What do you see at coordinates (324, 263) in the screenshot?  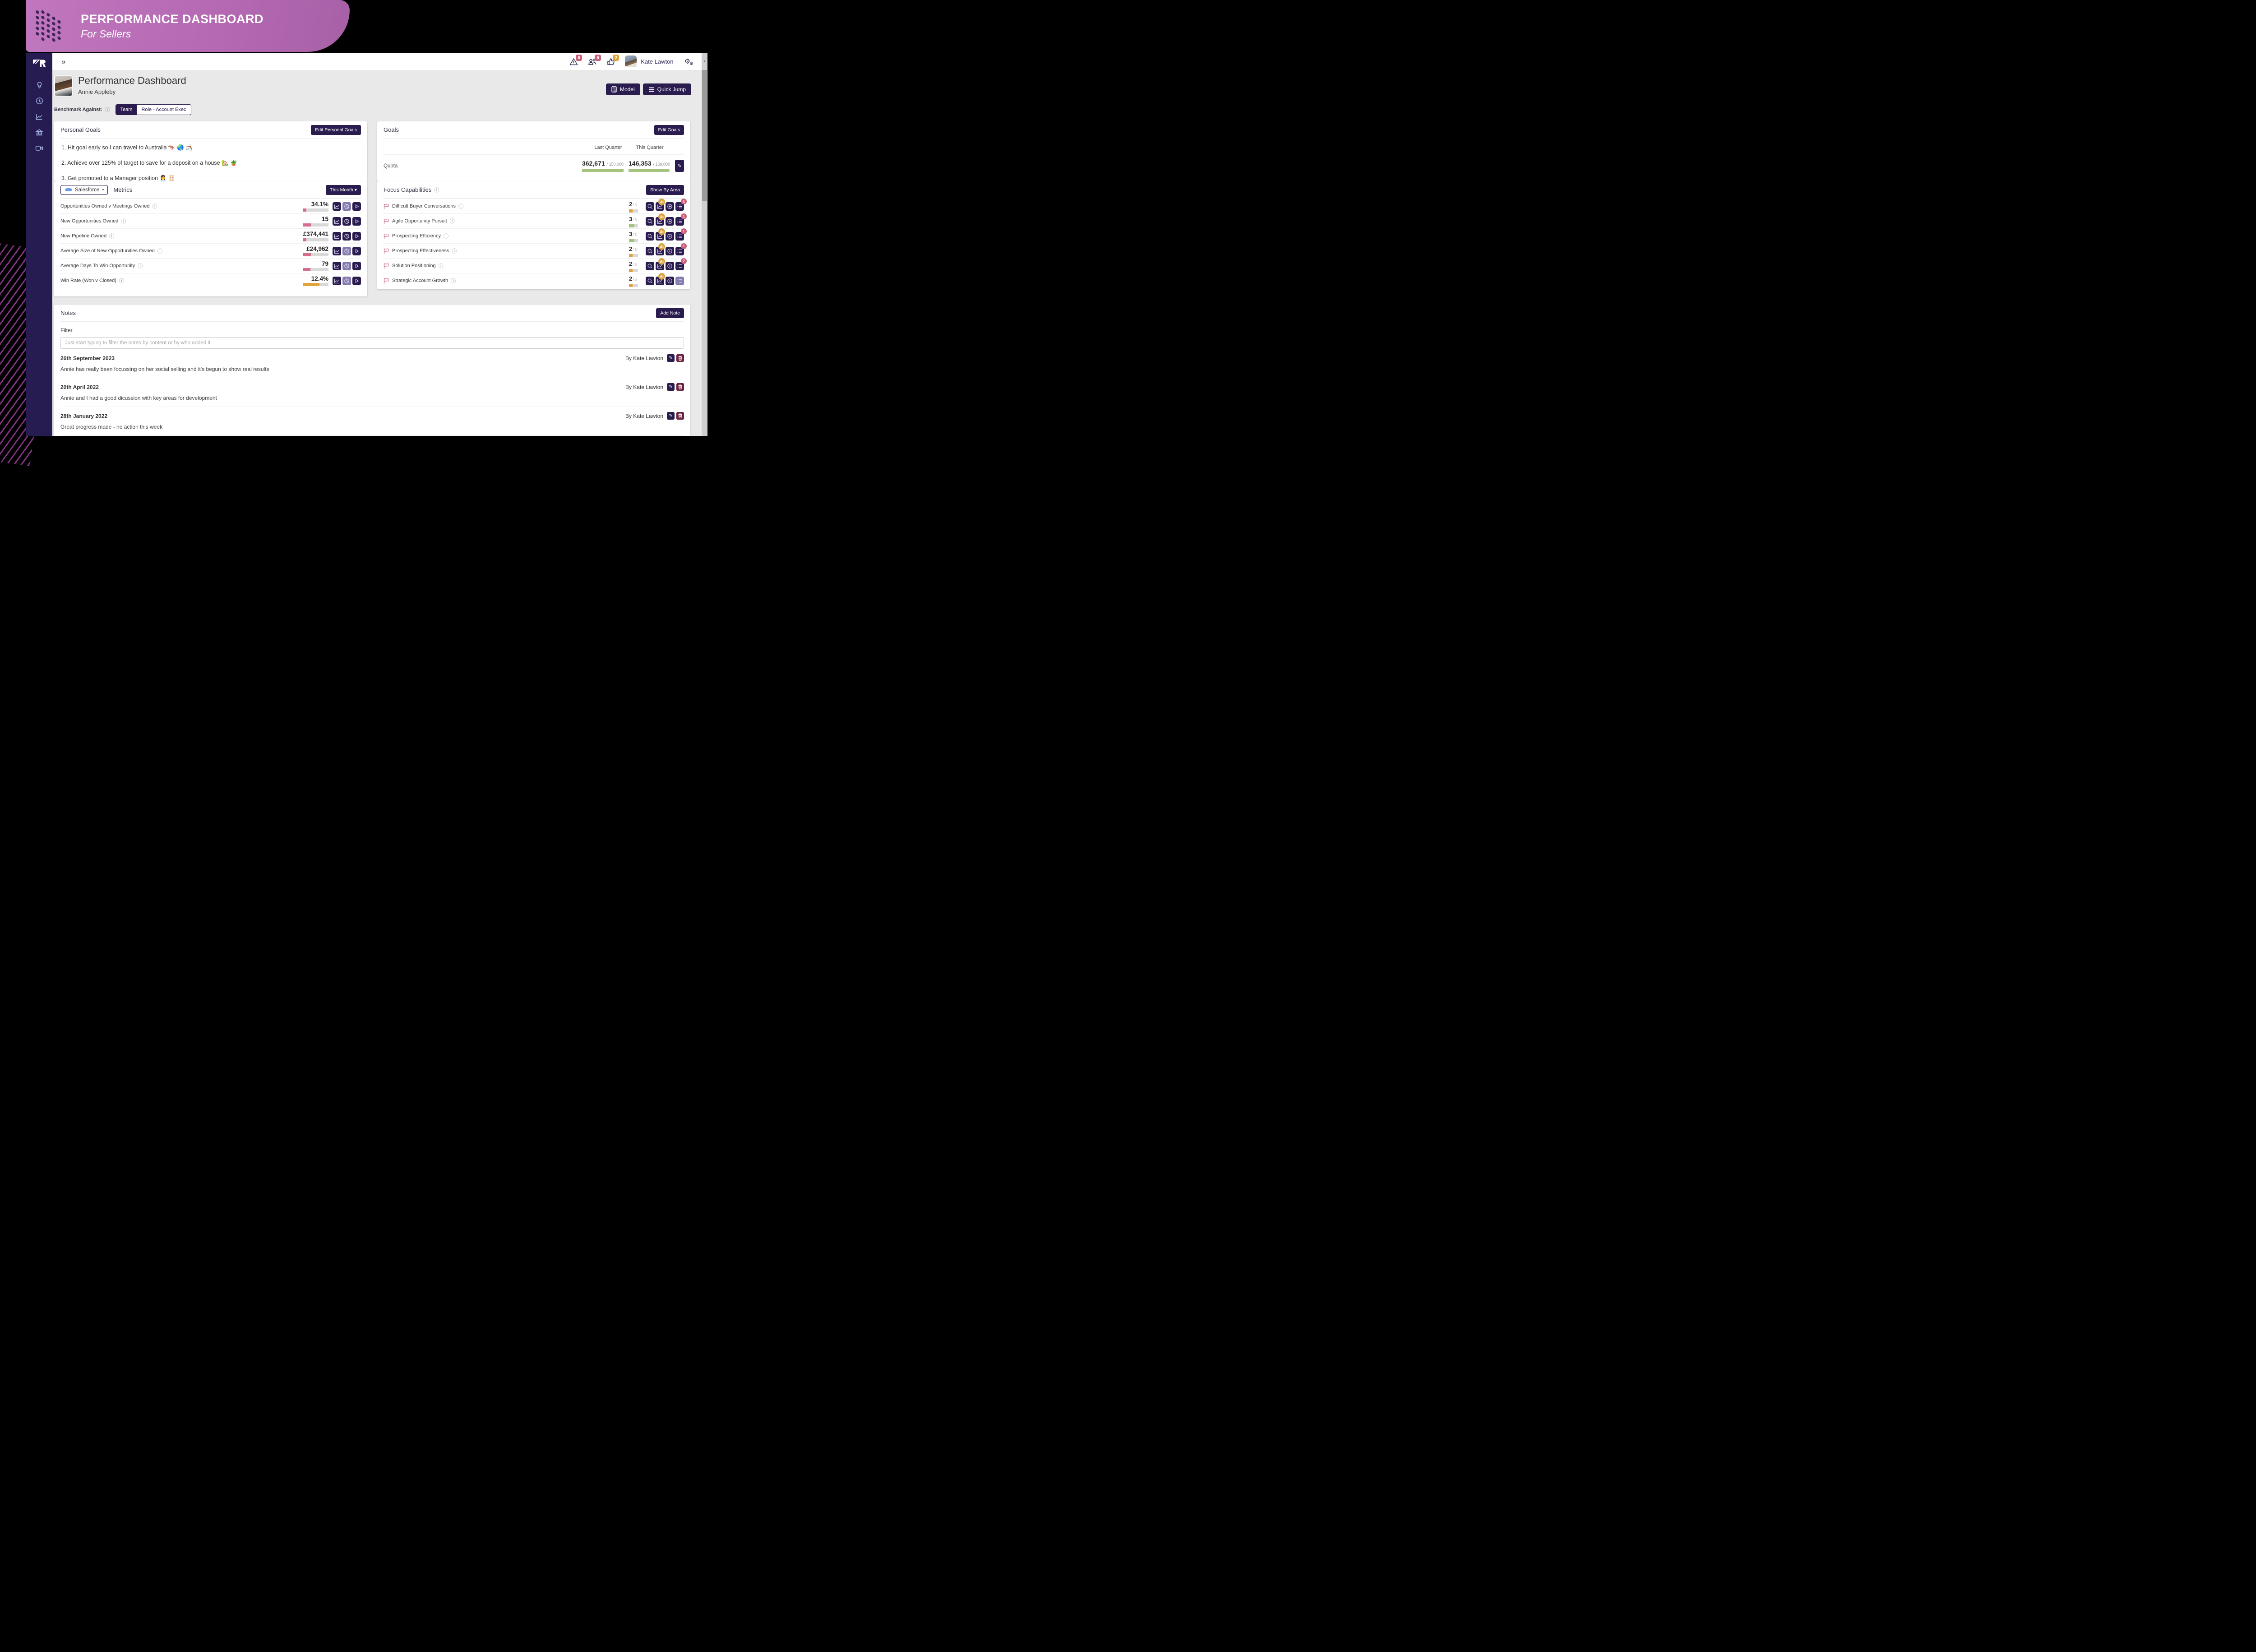 I see `metric-value: 79` at bounding box center [324, 263].